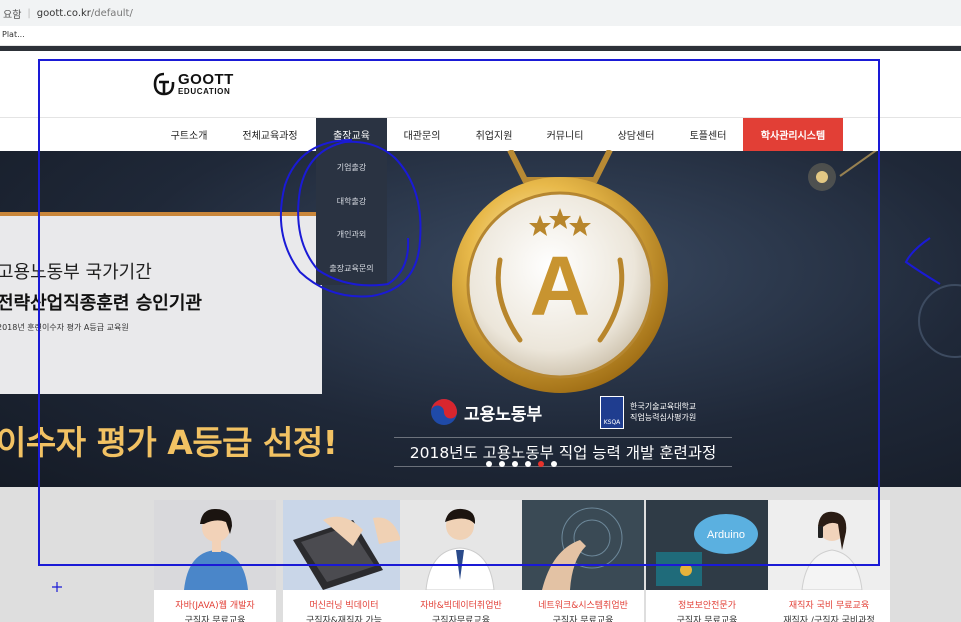  Describe the element at coordinates (612, 422) in the screenshot. I see `ksqa-abbr: KSQA` at that location.